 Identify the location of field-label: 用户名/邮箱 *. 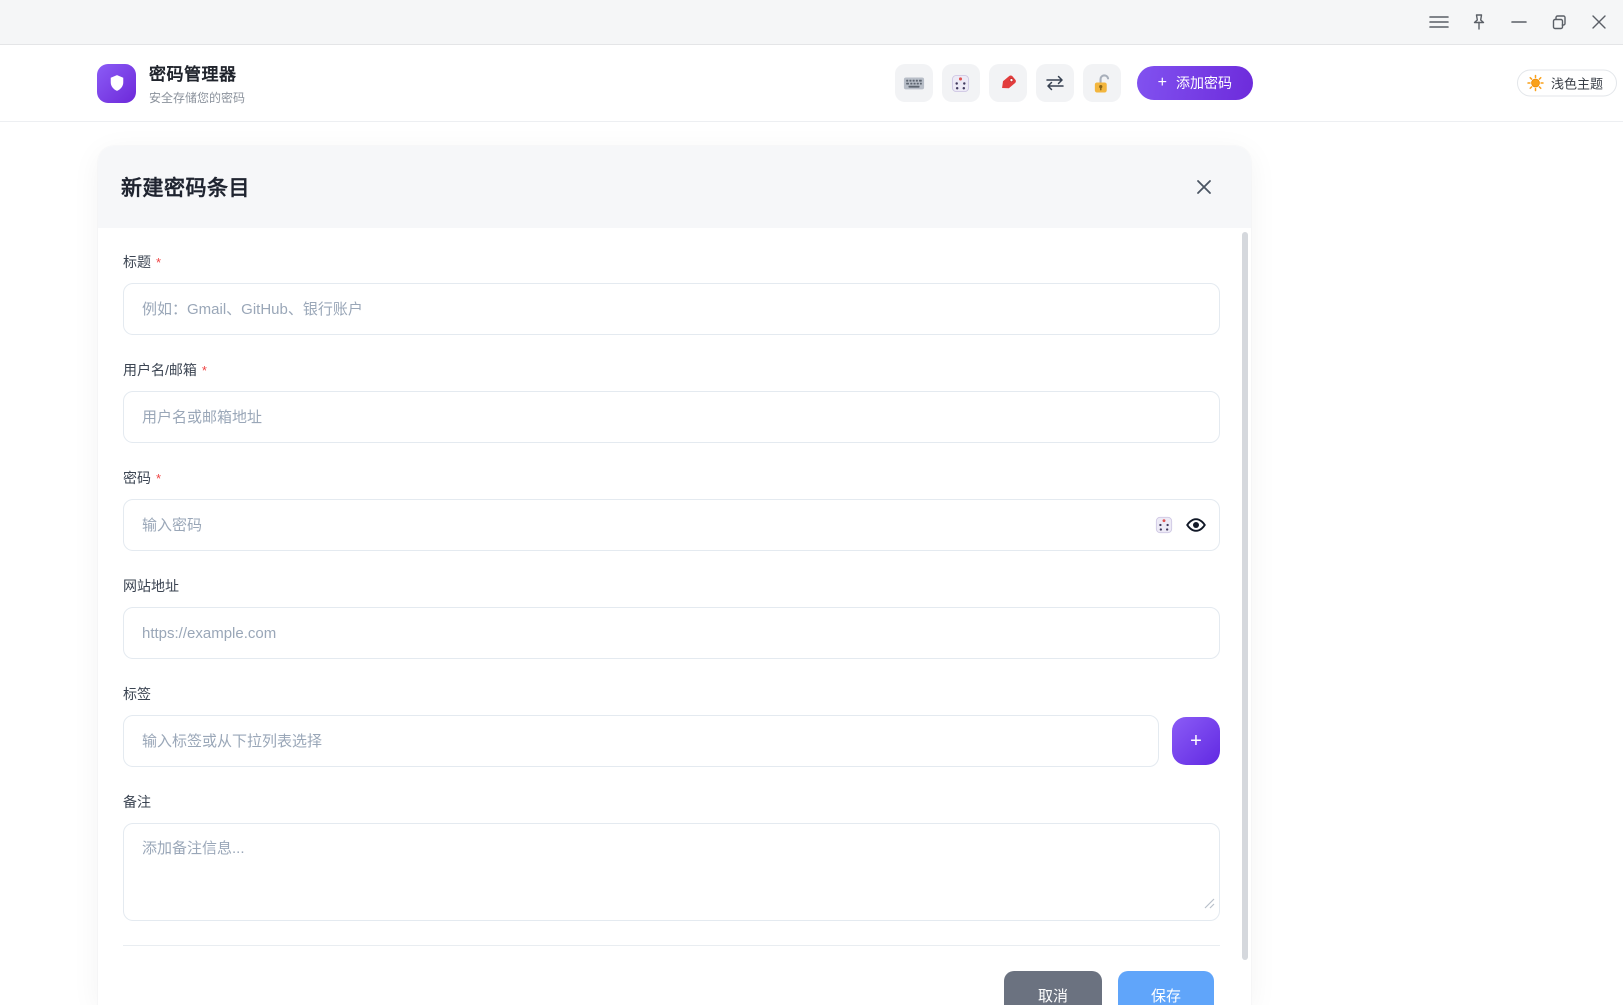
(671, 370).